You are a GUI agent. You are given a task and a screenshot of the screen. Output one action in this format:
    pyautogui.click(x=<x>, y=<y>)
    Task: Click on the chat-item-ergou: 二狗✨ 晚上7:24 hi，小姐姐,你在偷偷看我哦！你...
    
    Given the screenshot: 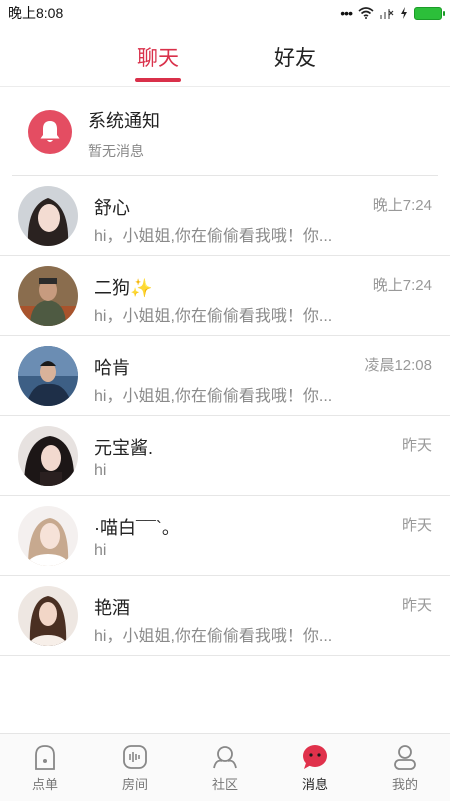 What is the action you would take?
    pyautogui.click(x=225, y=296)
    